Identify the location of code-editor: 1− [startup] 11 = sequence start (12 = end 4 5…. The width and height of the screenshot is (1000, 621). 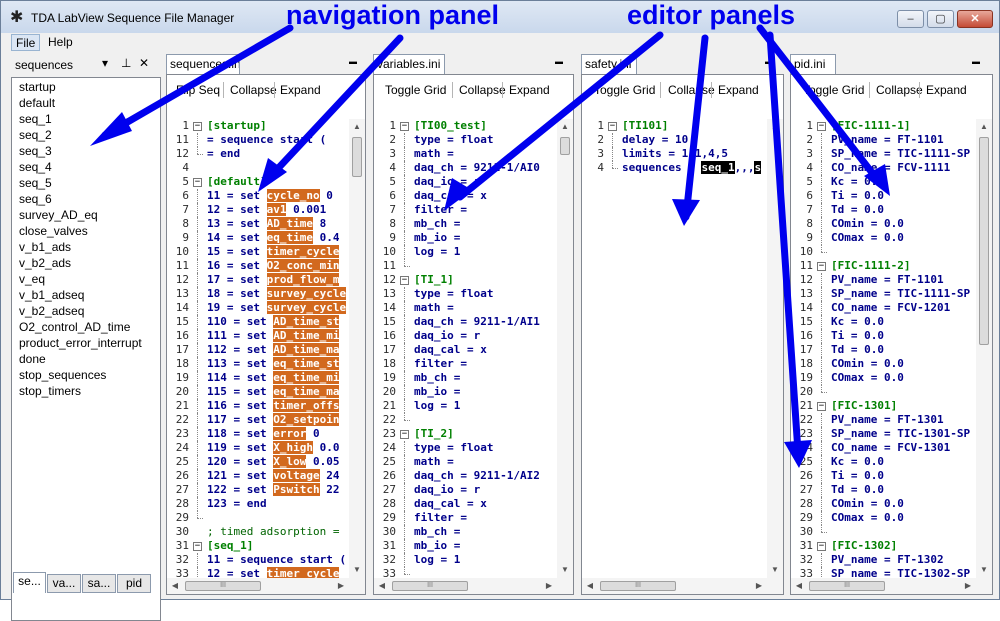
(258, 348).